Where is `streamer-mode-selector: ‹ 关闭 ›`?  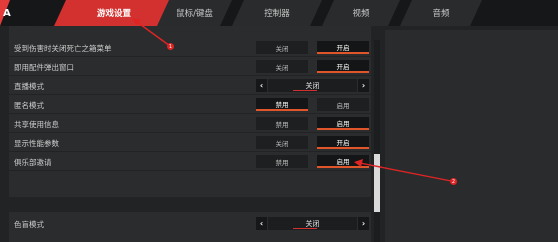
streamer-mode-selector: ‹ 关闭 › is located at coordinates (312, 85).